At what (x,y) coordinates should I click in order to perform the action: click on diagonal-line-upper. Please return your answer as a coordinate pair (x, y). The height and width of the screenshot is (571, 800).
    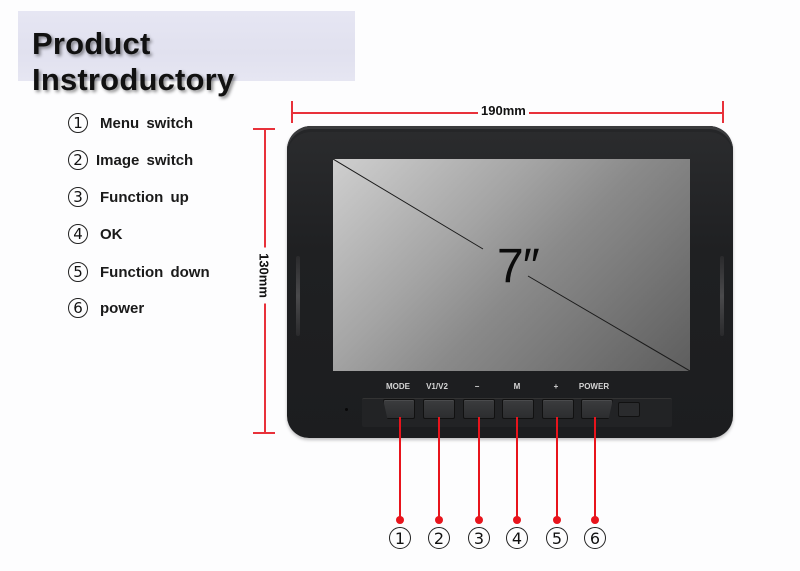
    Looking at the image, I should click on (408, 204).